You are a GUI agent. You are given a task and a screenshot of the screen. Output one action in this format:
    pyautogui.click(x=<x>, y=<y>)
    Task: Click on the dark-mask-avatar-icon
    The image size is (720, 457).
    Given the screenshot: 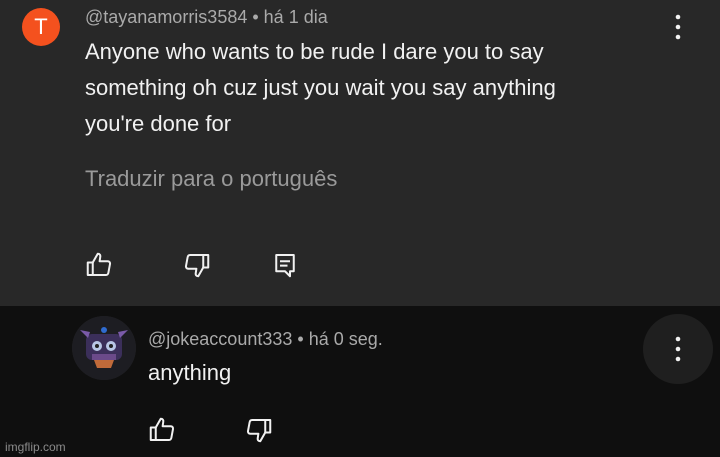 What is the action you would take?
    pyautogui.click(x=104, y=348)
    